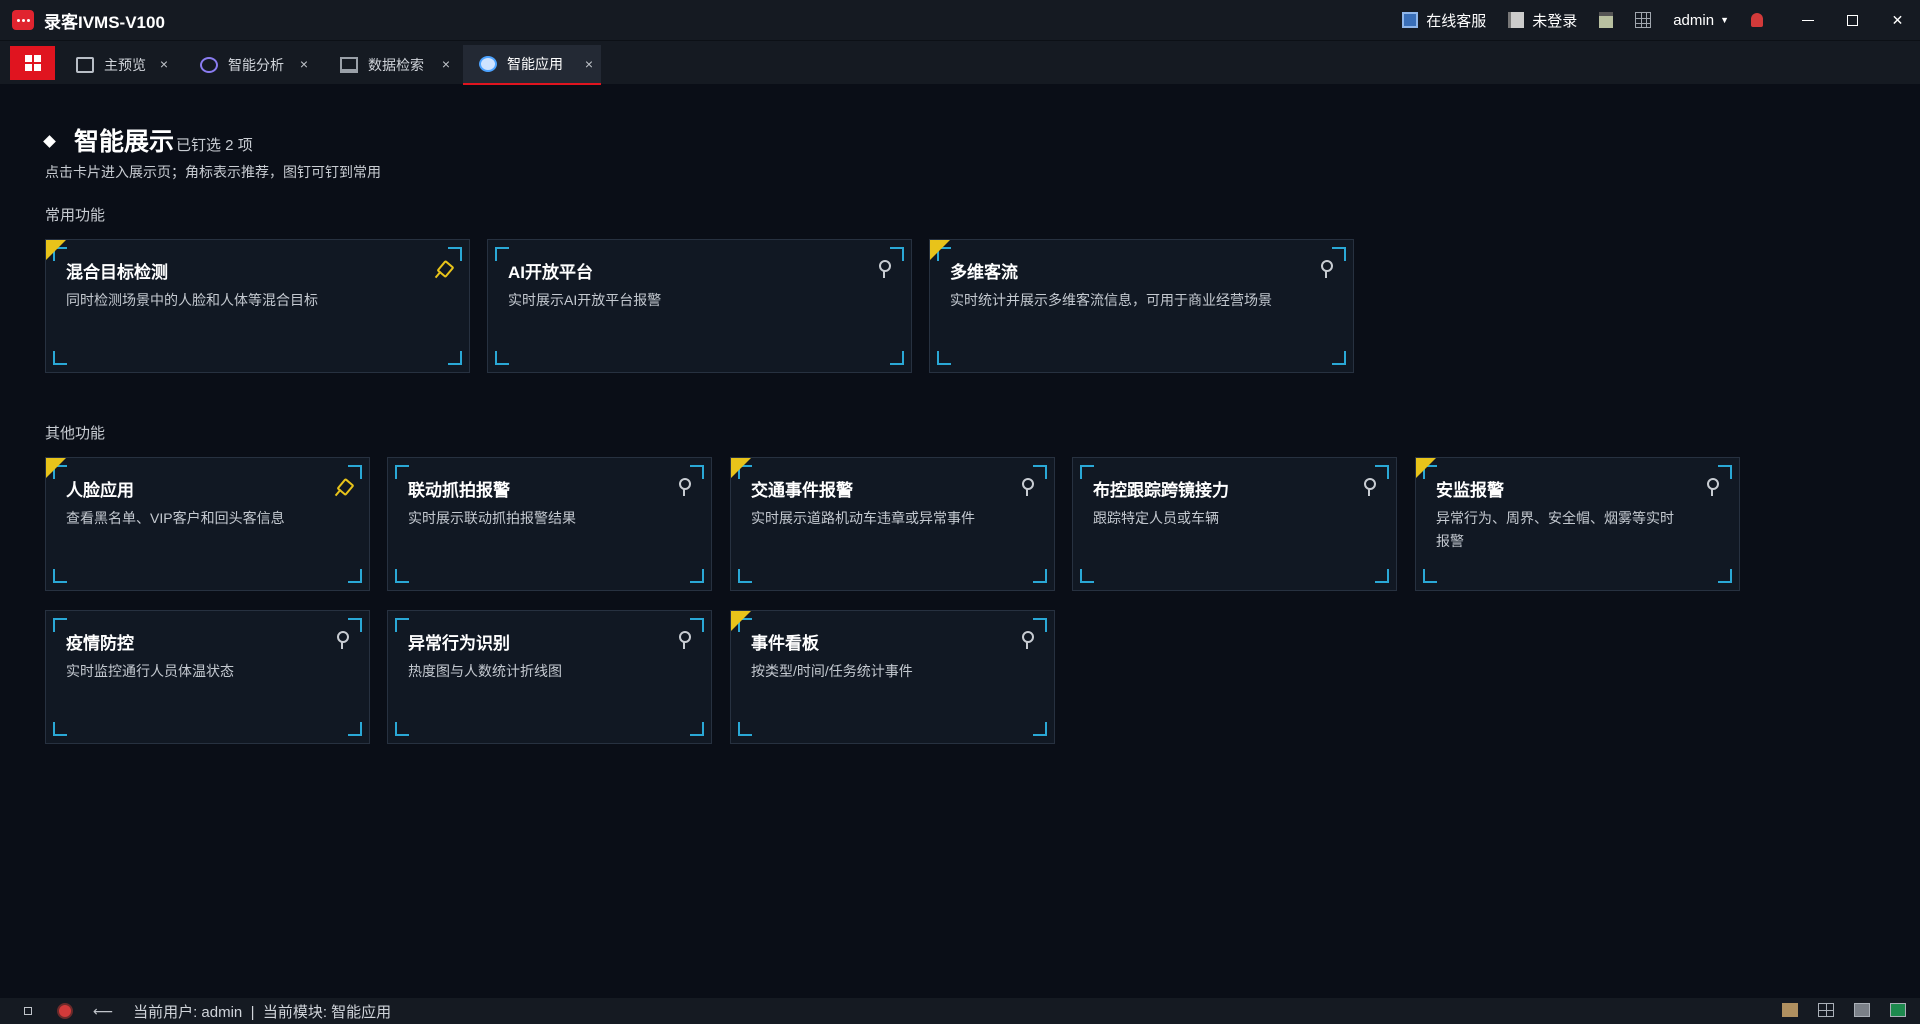 The image size is (1920, 1024). I want to click on tab-smart-application: 智能应用 ×, so click(532, 65).